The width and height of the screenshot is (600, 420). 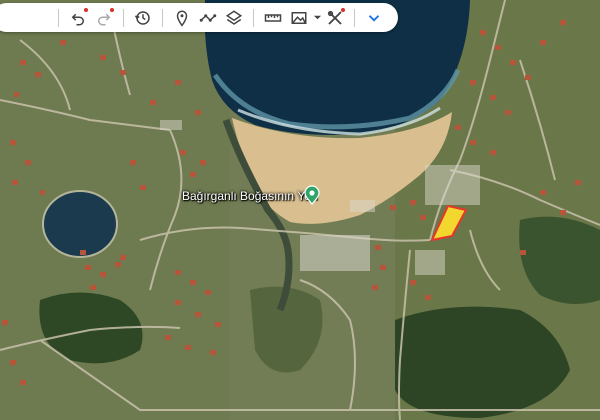 I want to click on place-pin-icon, so click(x=312, y=195).